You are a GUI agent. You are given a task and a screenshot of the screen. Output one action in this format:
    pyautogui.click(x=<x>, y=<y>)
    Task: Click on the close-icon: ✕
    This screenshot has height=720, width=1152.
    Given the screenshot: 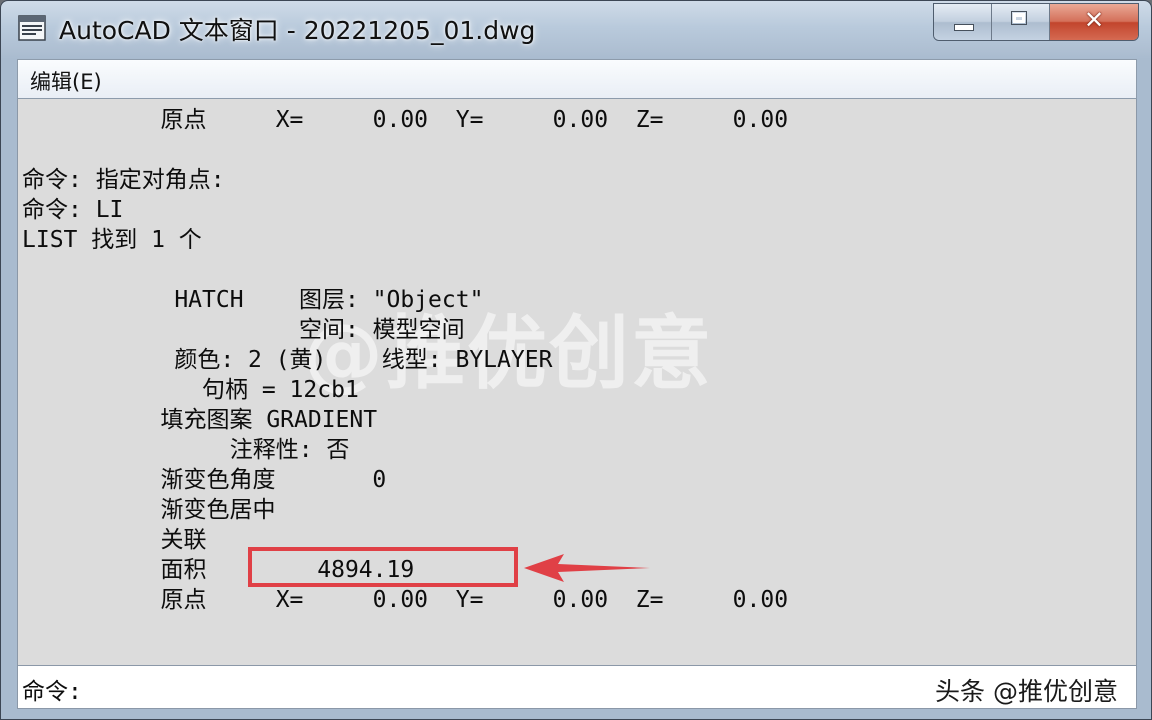 What is the action you would take?
    pyautogui.click(x=1094, y=20)
    